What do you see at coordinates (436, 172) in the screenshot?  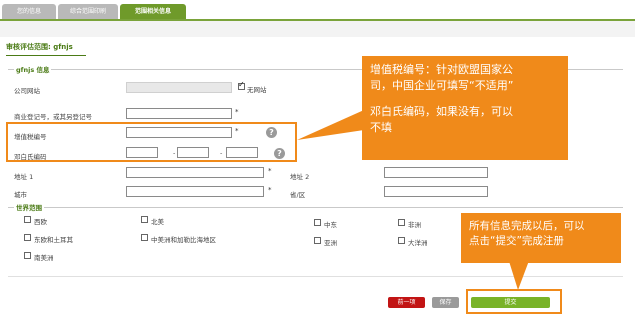 I see `address2-input` at bounding box center [436, 172].